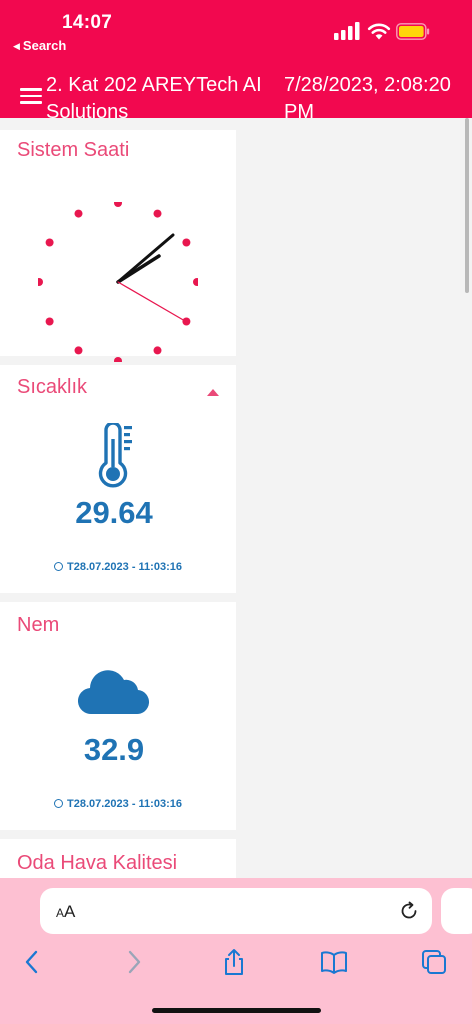 This screenshot has width=472, height=1024. What do you see at coordinates (87, 22) in the screenshot?
I see `status-time: 14:07` at bounding box center [87, 22].